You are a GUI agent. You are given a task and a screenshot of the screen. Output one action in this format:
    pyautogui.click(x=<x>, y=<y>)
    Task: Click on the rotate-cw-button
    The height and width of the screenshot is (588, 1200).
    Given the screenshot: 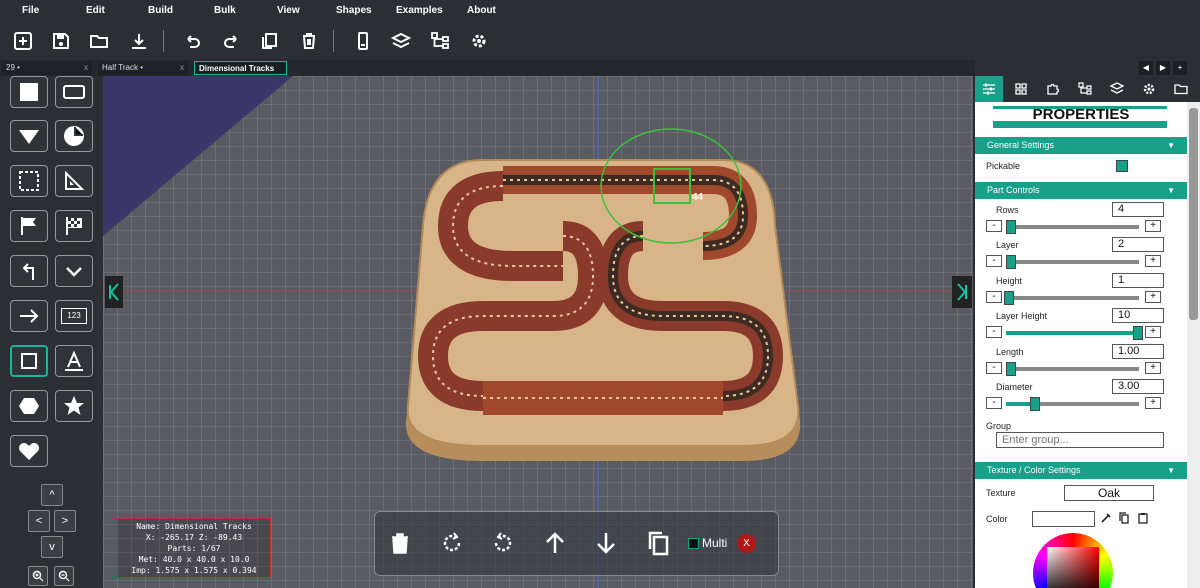 What is the action you would take?
    pyautogui.click(x=452, y=543)
    